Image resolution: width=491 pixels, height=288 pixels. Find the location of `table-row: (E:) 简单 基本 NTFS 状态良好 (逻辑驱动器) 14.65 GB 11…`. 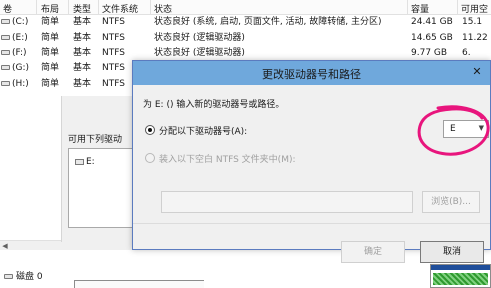

table-row: (E:) 简单 基本 NTFS 状态良好 (逻辑驱动器) 14.65 GB 11… is located at coordinates (245, 38).